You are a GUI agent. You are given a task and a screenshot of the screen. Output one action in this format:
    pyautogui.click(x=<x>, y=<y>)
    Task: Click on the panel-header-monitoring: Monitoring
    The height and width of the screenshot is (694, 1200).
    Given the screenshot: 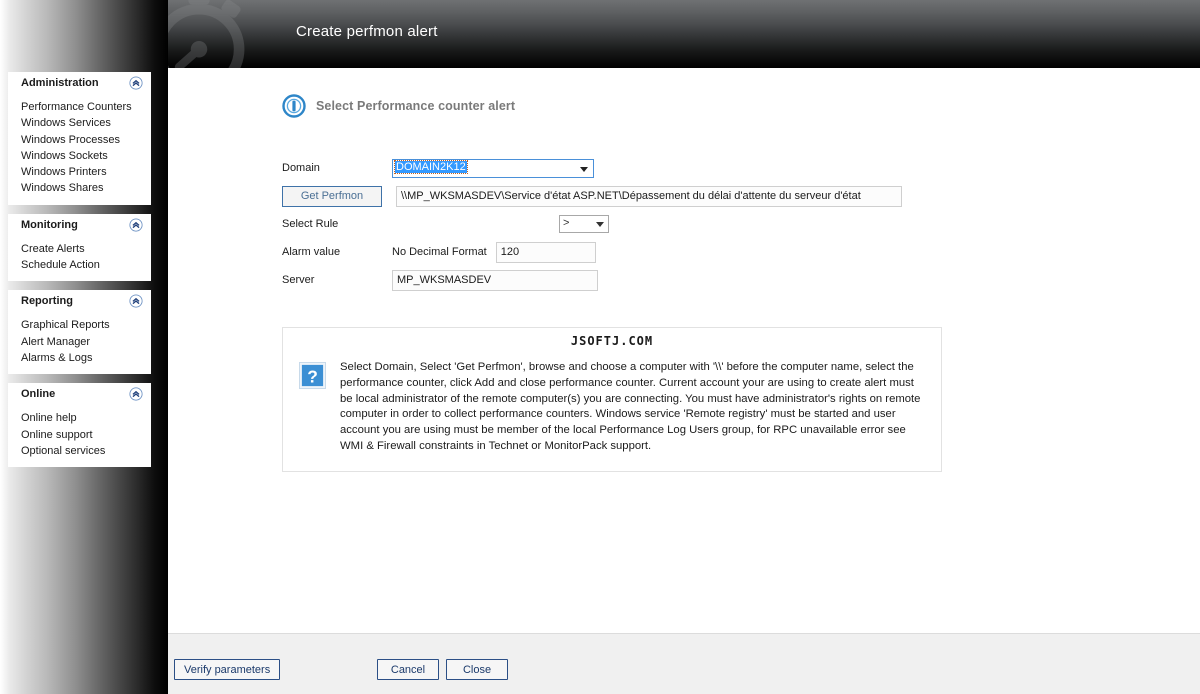 What is the action you would take?
    pyautogui.click(x=79, y=225)
    